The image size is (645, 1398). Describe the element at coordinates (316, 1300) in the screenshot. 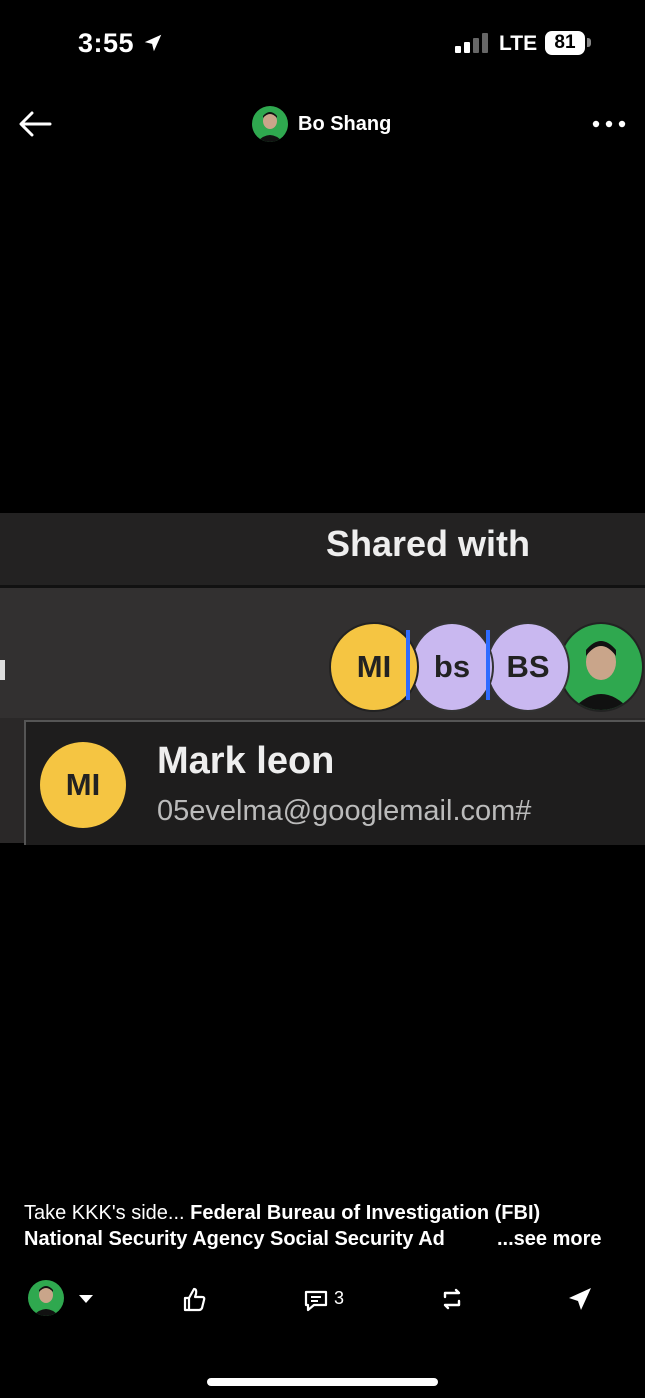

I see `comment-icon` at that location.